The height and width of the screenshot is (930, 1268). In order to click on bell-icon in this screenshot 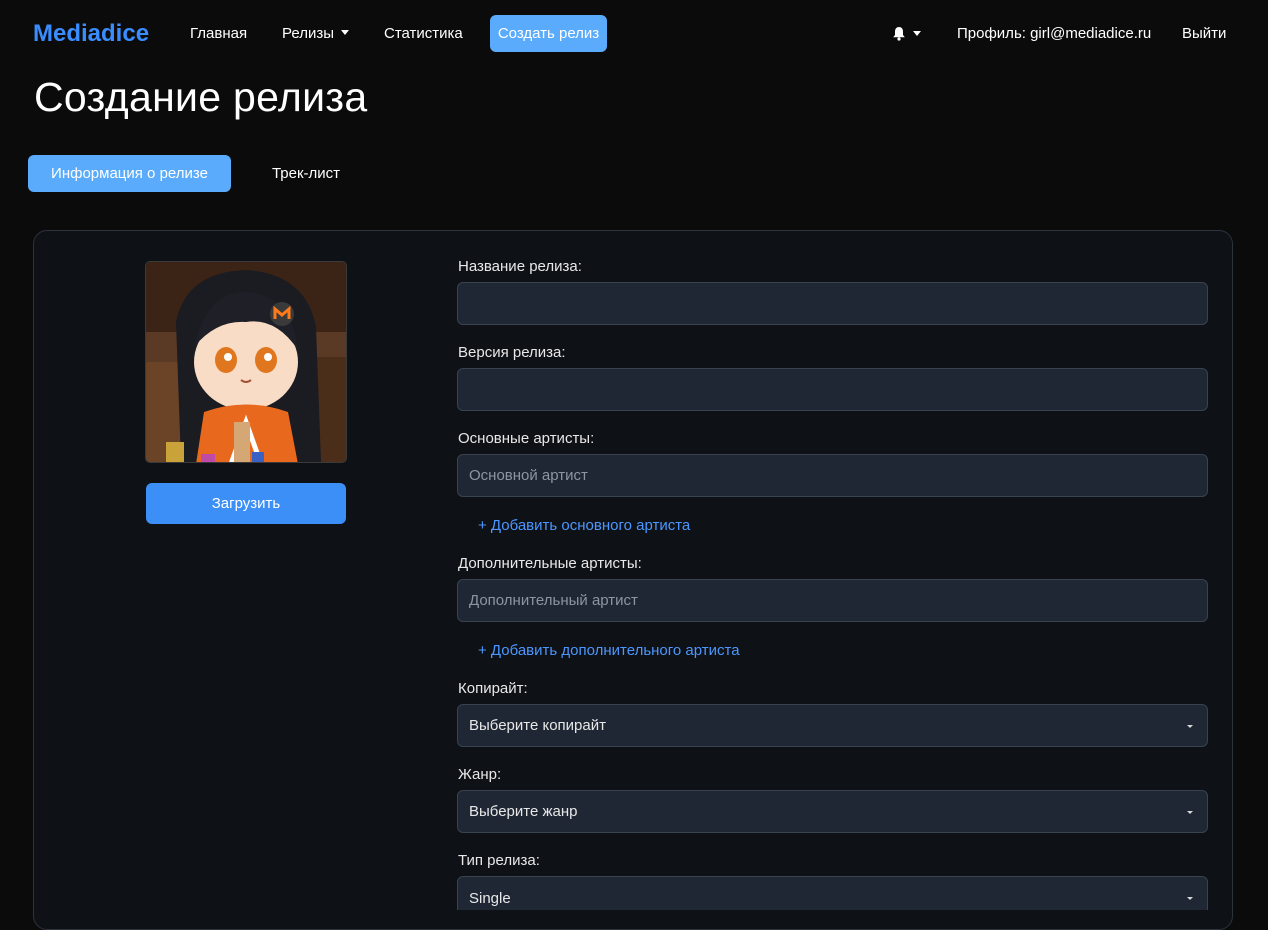, I will do `click(899, 34)`.